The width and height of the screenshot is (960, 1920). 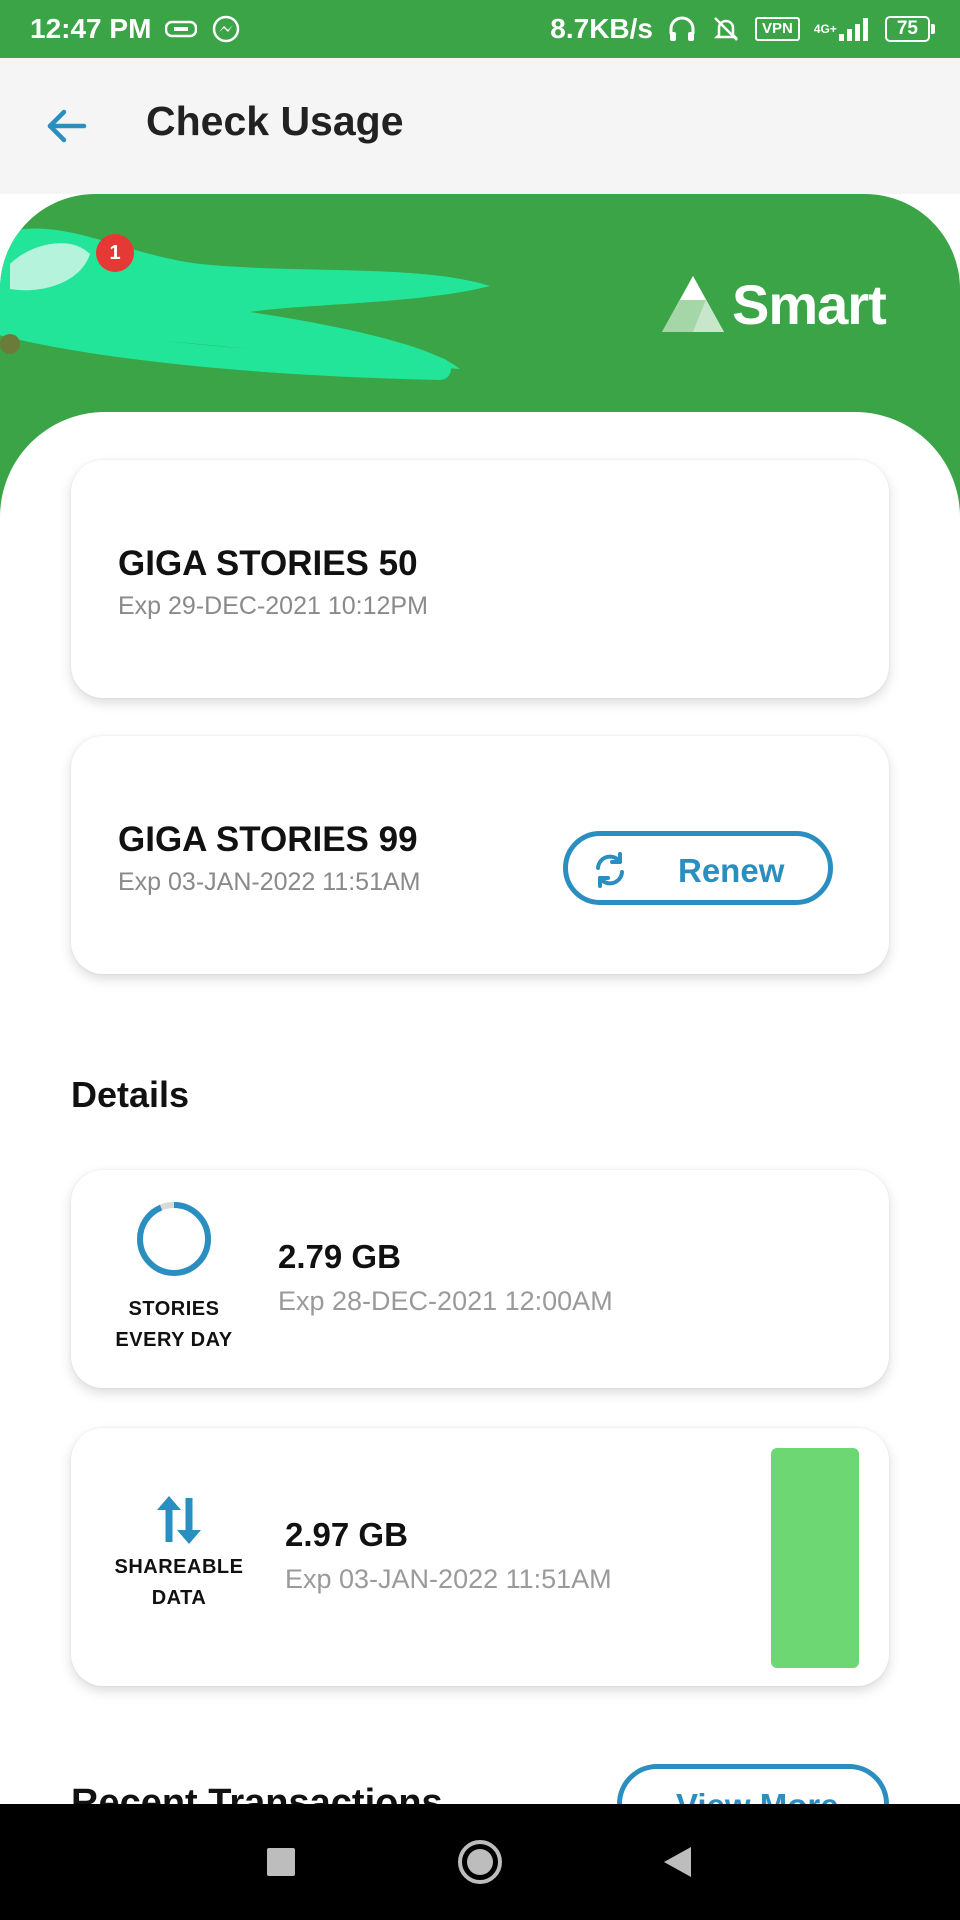 I want to click on status-time: 12:47 PM, so click(x=91, y=28).